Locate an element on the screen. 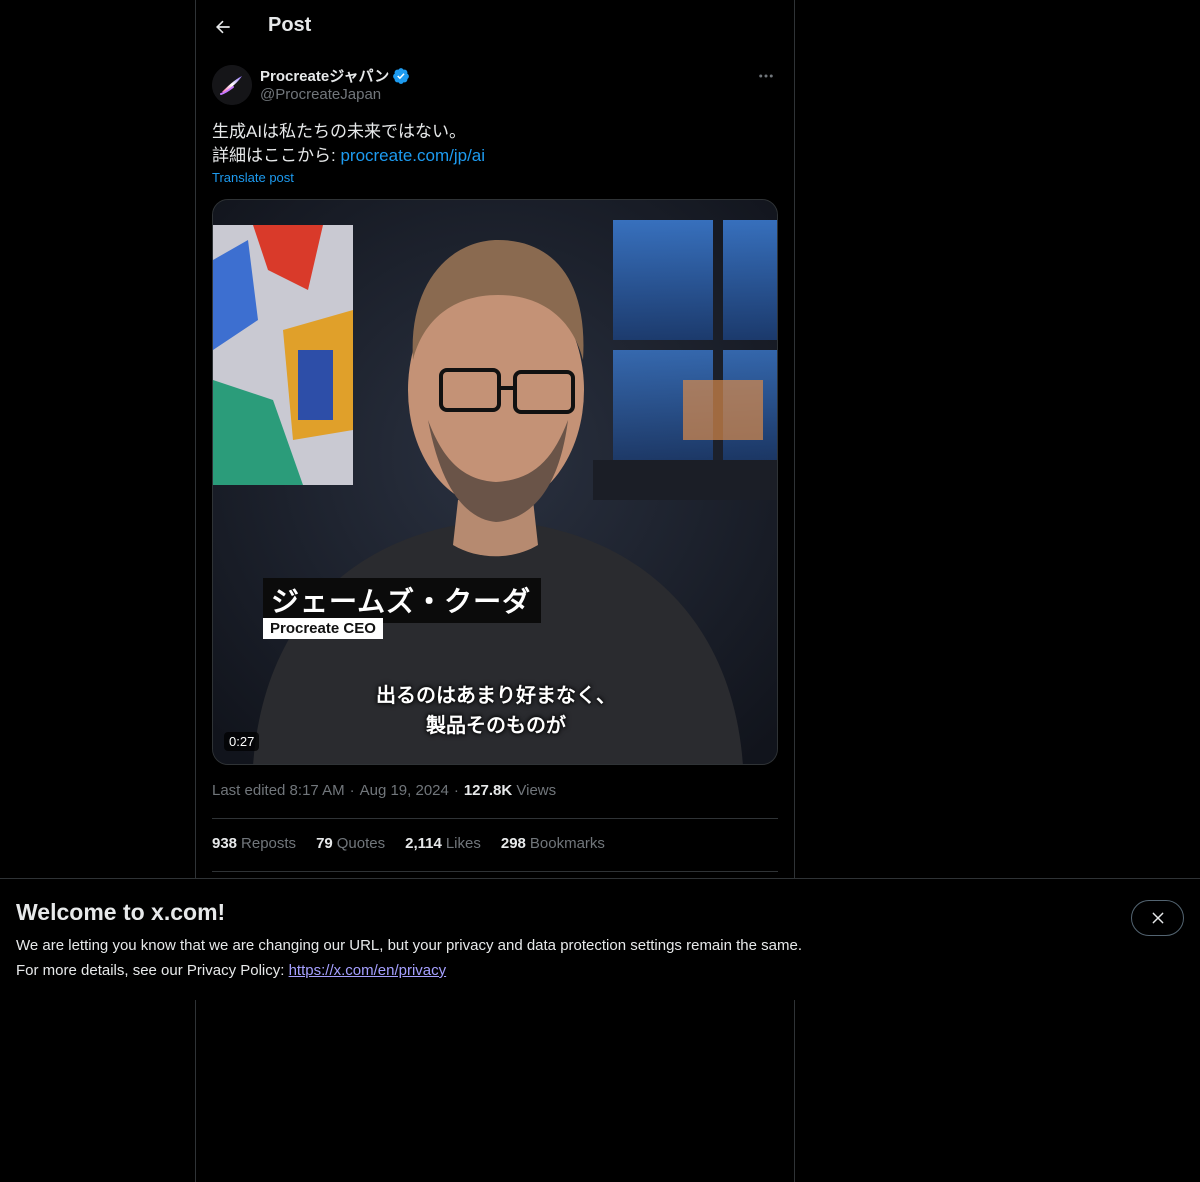 This screenshot has height=1182, width=1200. stat-bookmarks: 298 Bookmarks is located at coordinates (553, 843).